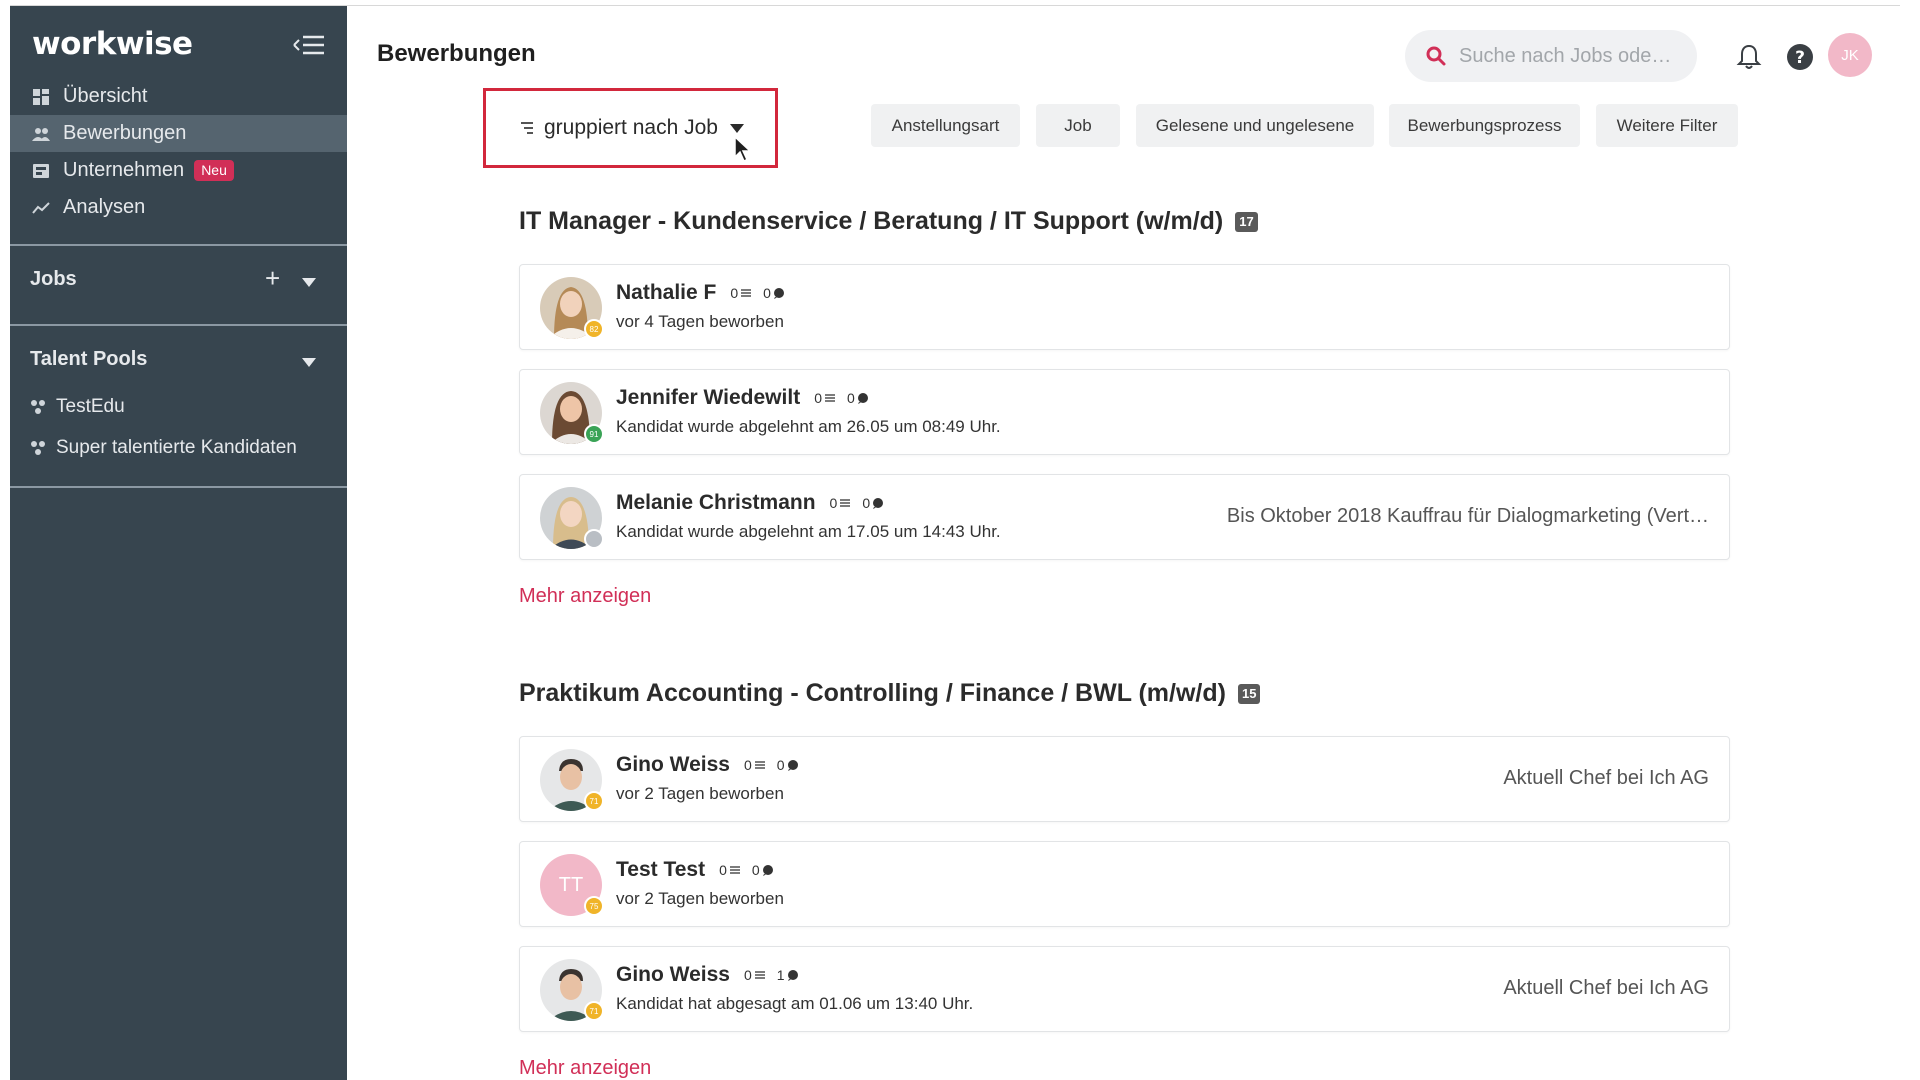 This screenshot has width=1920, height=1080. Describe the element at coordinates (708, 397) in the screenshot. I see `candidate-name: Jennifer Wiedewilt` at that location.